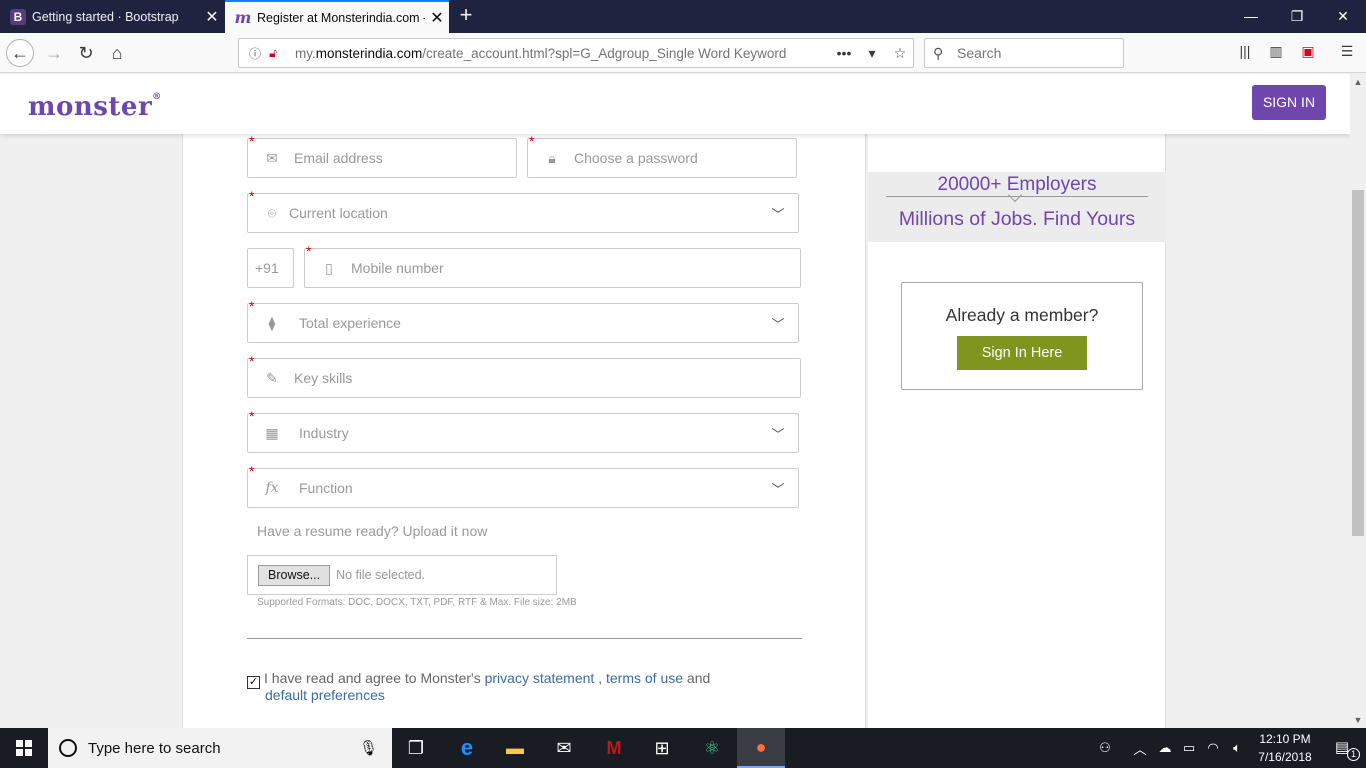 The image size is (1366, 768). I want to click on taskbar-search: Type here to search 🎙︎, so click(220, 748).